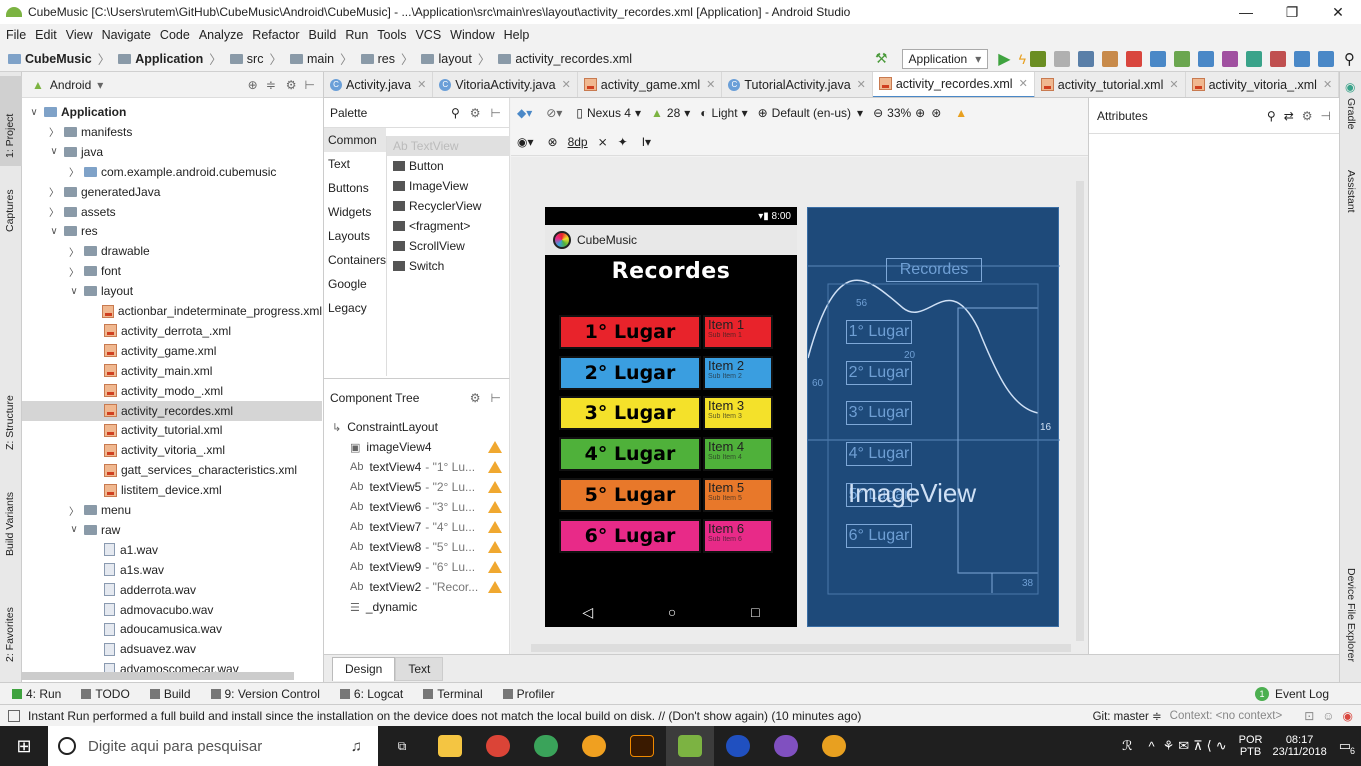  I want to click on palette-item: Ab TextView, so click(448, 146).